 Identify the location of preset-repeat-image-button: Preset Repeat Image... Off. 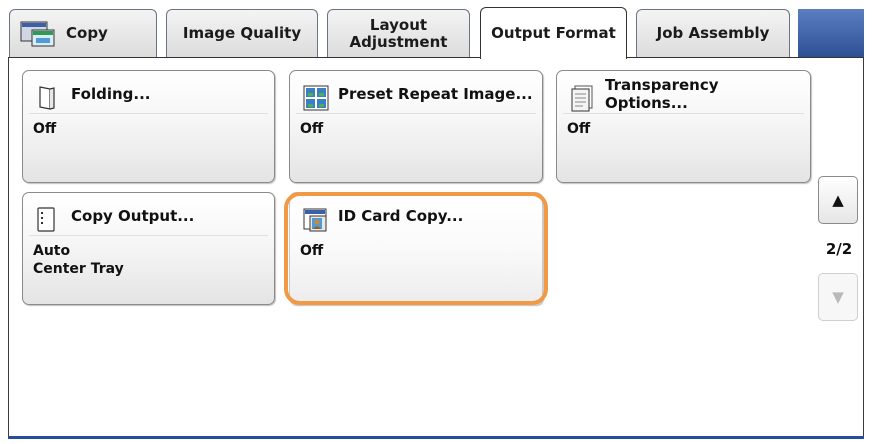
(416, 126).